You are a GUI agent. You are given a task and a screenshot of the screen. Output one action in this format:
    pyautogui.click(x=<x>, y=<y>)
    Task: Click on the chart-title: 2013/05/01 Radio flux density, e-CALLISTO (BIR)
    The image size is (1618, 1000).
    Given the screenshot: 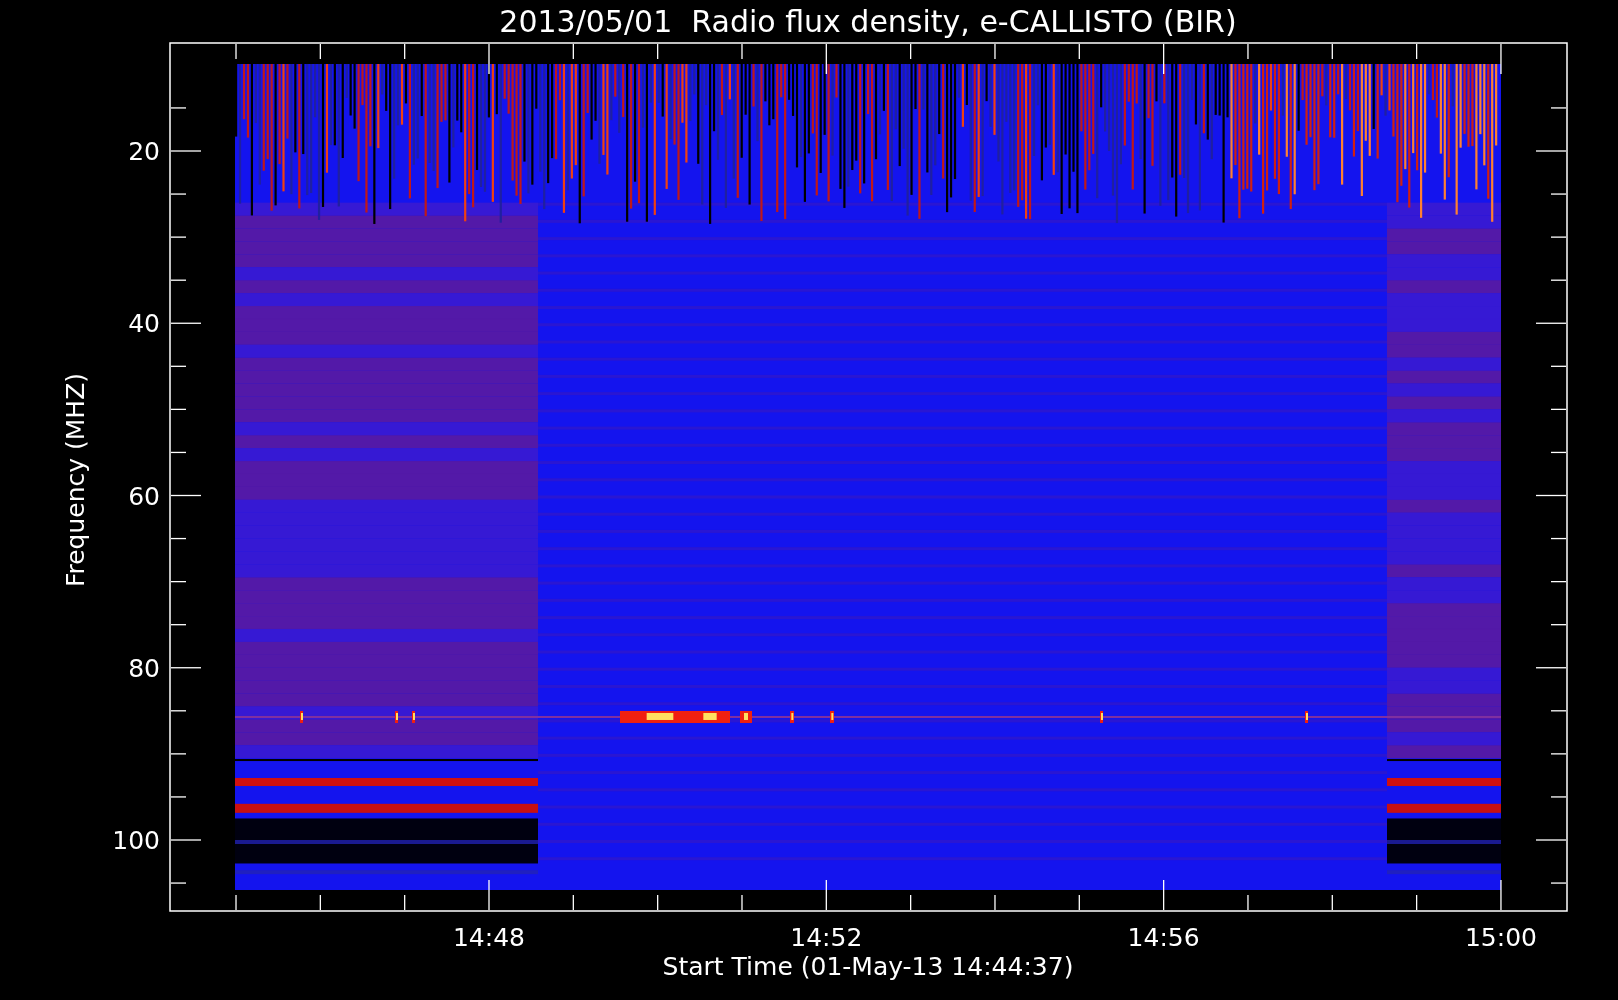 What is the action you would take?
    pyautogui.click(x=868, y=21)
    